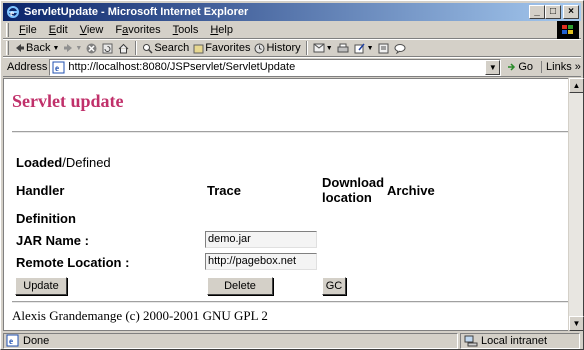  I want to click on history-icon, so click(259, 48).